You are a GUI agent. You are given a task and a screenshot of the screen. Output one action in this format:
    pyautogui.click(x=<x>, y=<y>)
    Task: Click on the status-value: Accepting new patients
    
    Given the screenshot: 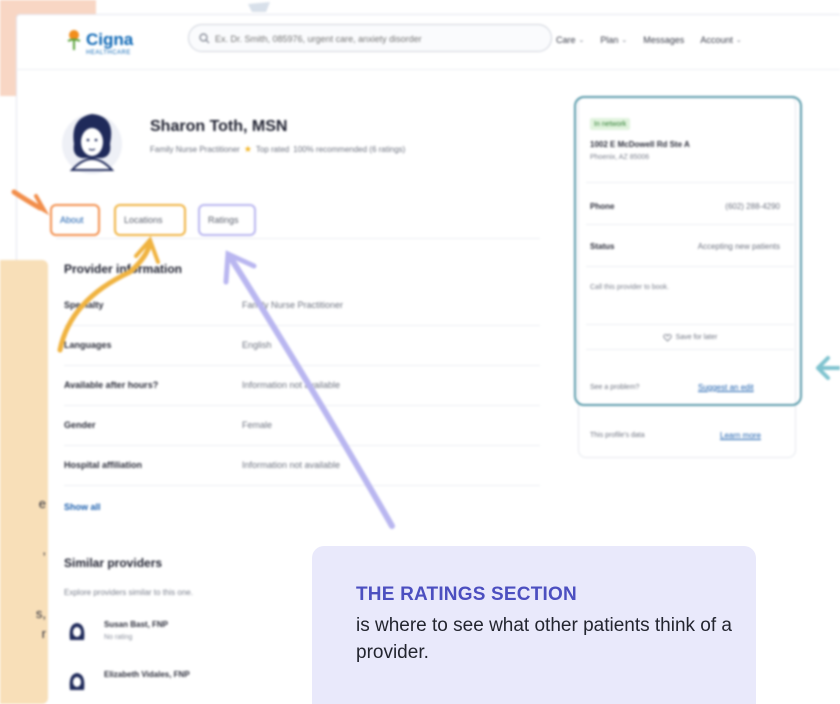 What is the action you would take?
    pyautogui.click(x=738, y=246)
    